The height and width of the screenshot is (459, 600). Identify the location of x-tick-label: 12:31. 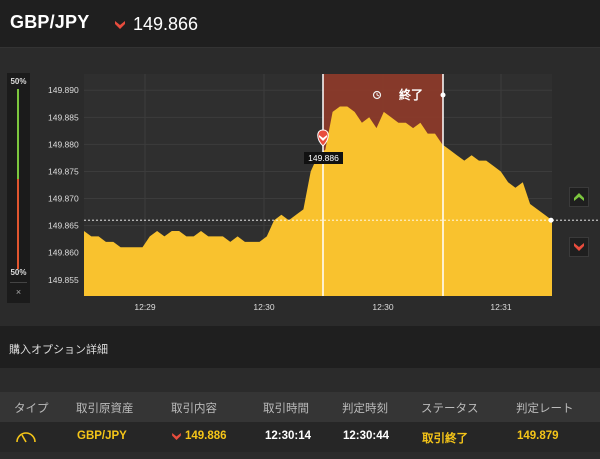
(501, 307).